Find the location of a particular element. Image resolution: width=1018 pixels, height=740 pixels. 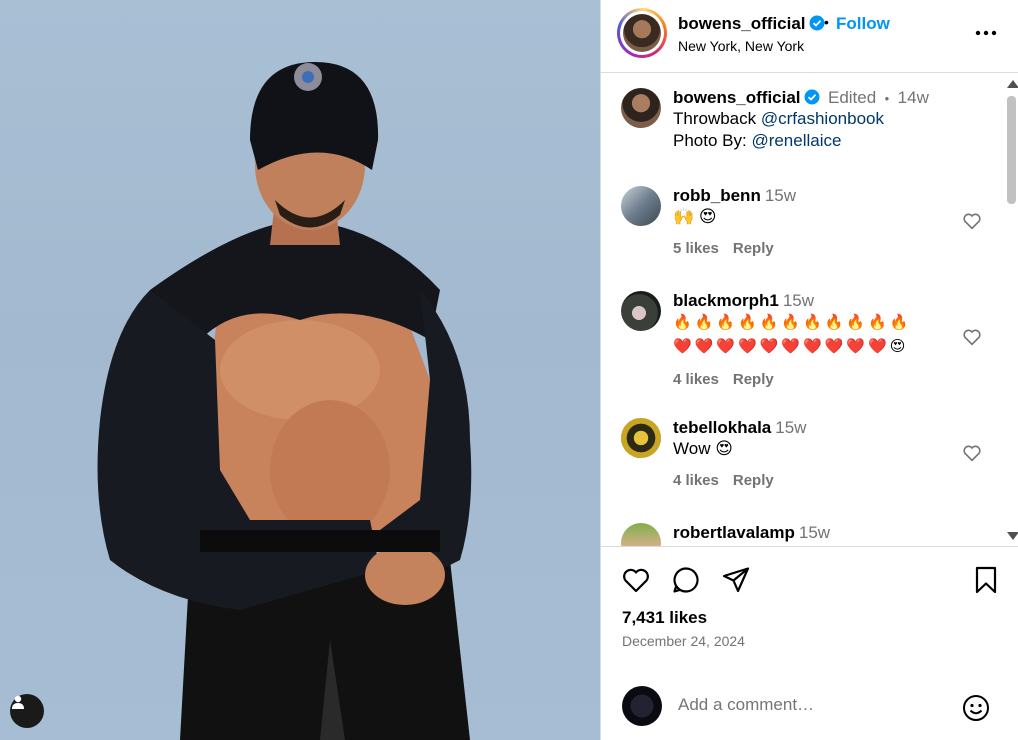

likes-count: 7,431 likes is located at coordinates (664, 618).